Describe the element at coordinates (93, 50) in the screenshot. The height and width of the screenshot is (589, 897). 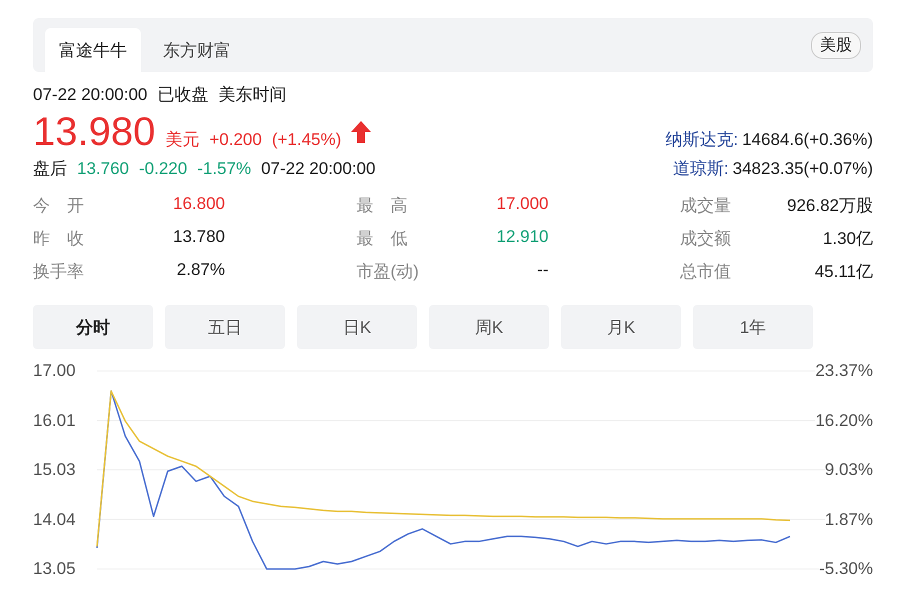
I see `source-tab: 富途牛牛` at that location.